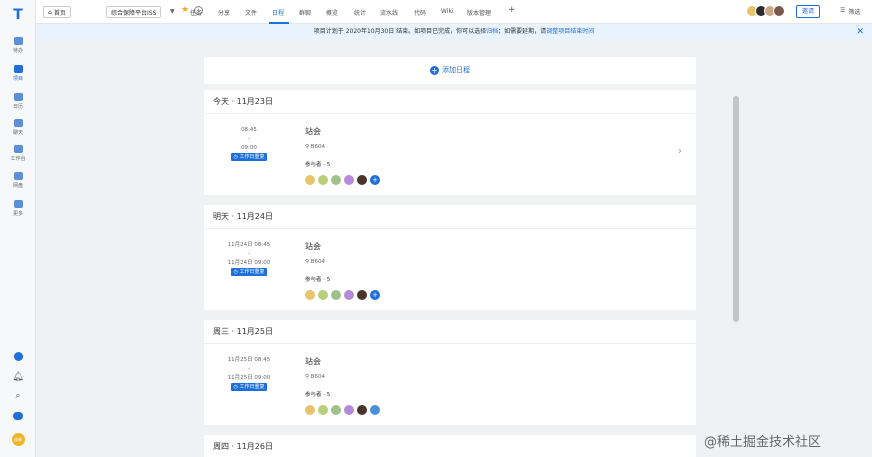  What do you see at coordinates (249, 374) in the screenshot?
I see `event-time: 11月25日 08:45 - 11月25日 09:00 ◷ 工作日重复` at bounding box center [249, 374].